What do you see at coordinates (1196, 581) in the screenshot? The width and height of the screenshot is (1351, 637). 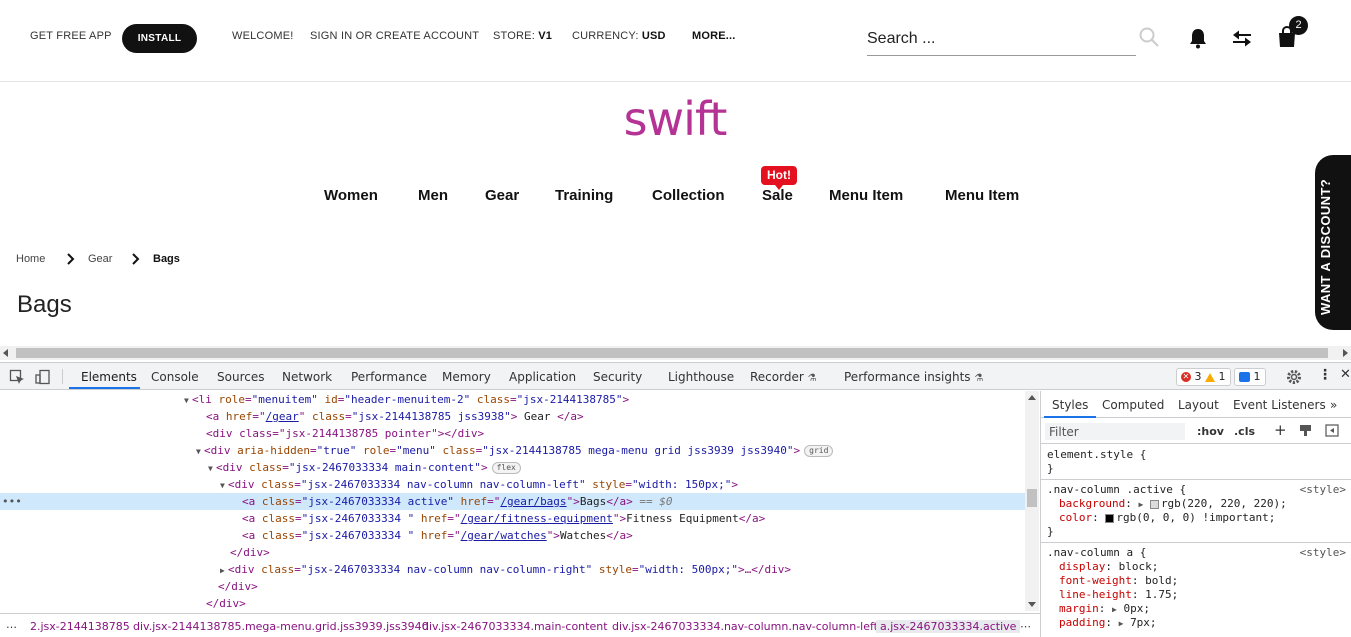 I see `css-declaration: font-weight: bold;` at bounding box center [1196, 581].